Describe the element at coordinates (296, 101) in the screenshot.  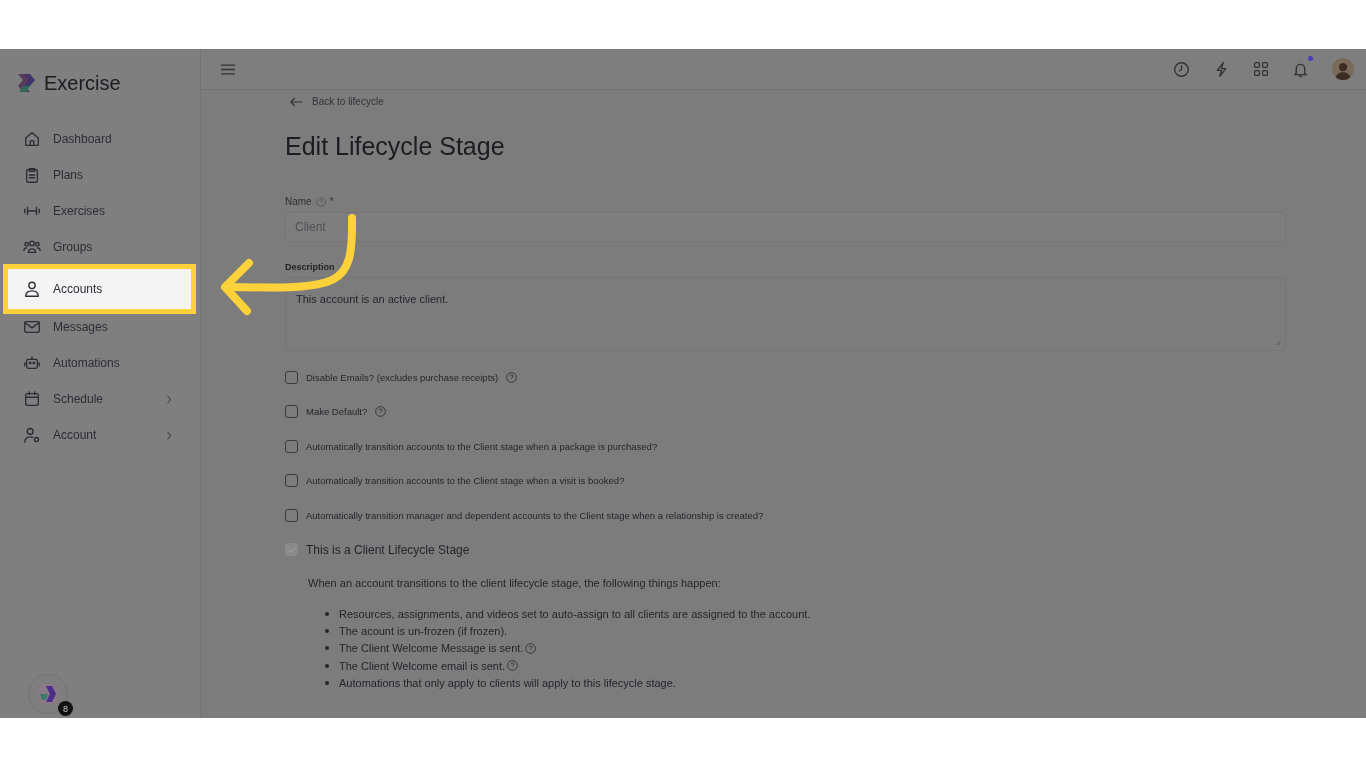
I see `arrow-left-icon` at that location.